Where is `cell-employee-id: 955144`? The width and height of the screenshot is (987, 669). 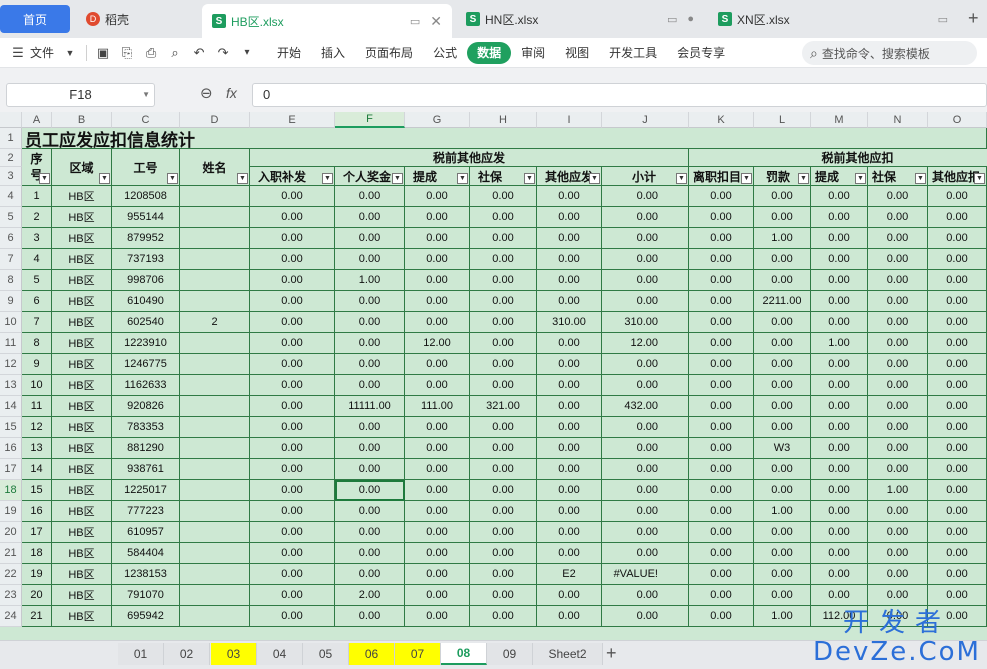 cell-employee-id: 955144 is located at coordinates (146, 217).